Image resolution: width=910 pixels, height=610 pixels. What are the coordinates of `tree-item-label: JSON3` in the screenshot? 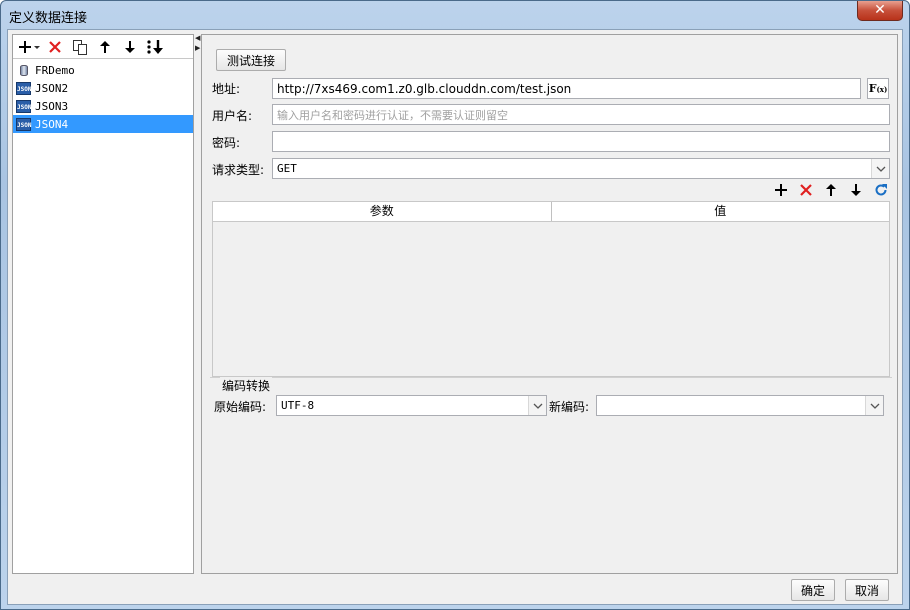 It's located at (52, 106).